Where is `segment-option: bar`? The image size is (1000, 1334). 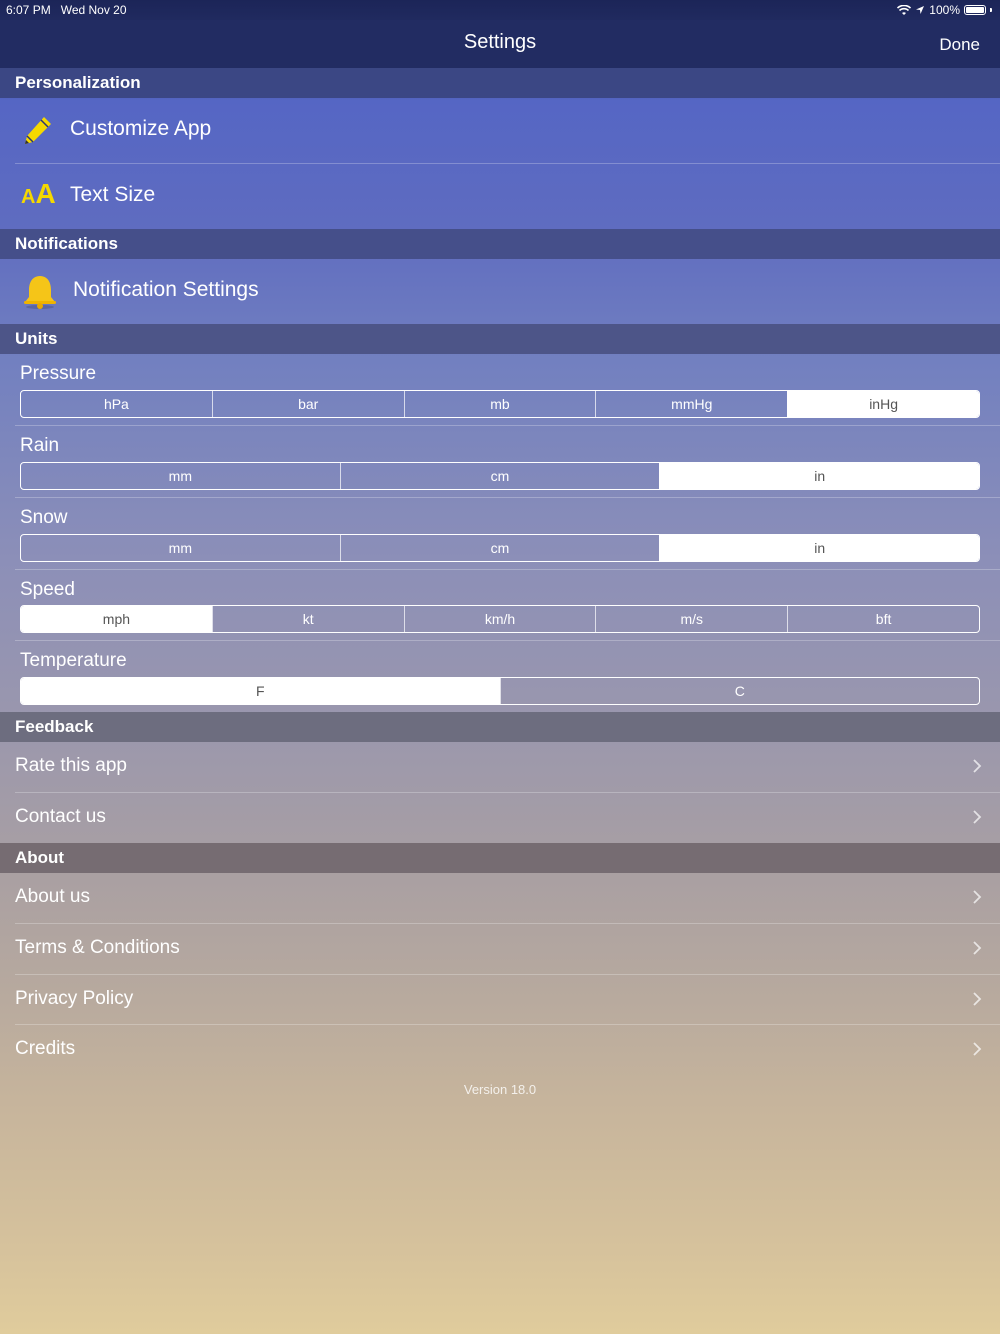
segment-option: bar is located at coordinates (307, 404).